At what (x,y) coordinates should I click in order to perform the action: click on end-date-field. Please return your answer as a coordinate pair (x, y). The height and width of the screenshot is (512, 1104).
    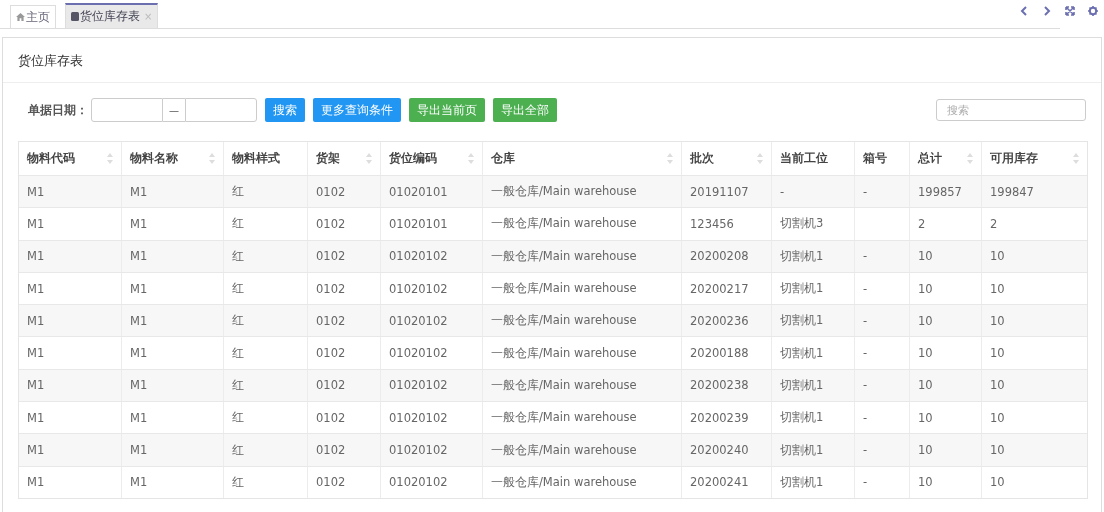
    Looking at the image, I should click on (221, 110).